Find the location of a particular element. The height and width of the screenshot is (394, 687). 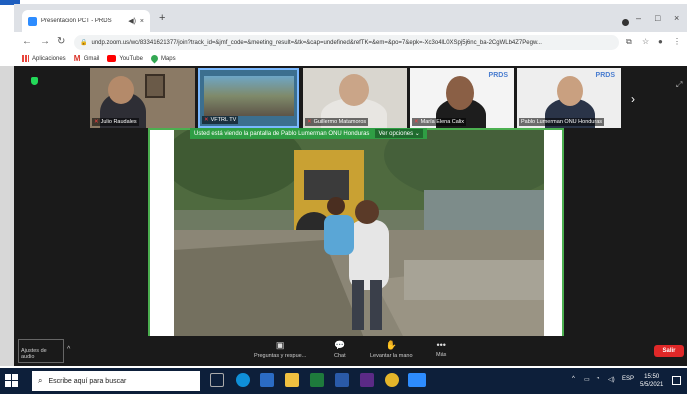

excel-icon is located at coordinates (317, 380).